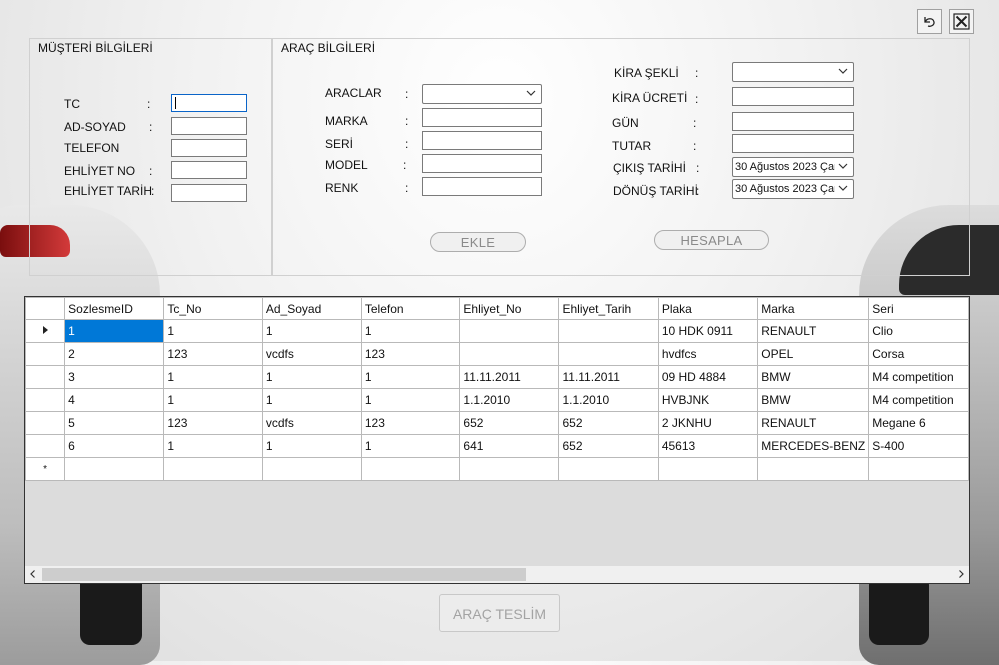  I want to click on table-row: 2 123 vcdfs 123 hvdfcs OPEL Corsa, so click(497, 354).